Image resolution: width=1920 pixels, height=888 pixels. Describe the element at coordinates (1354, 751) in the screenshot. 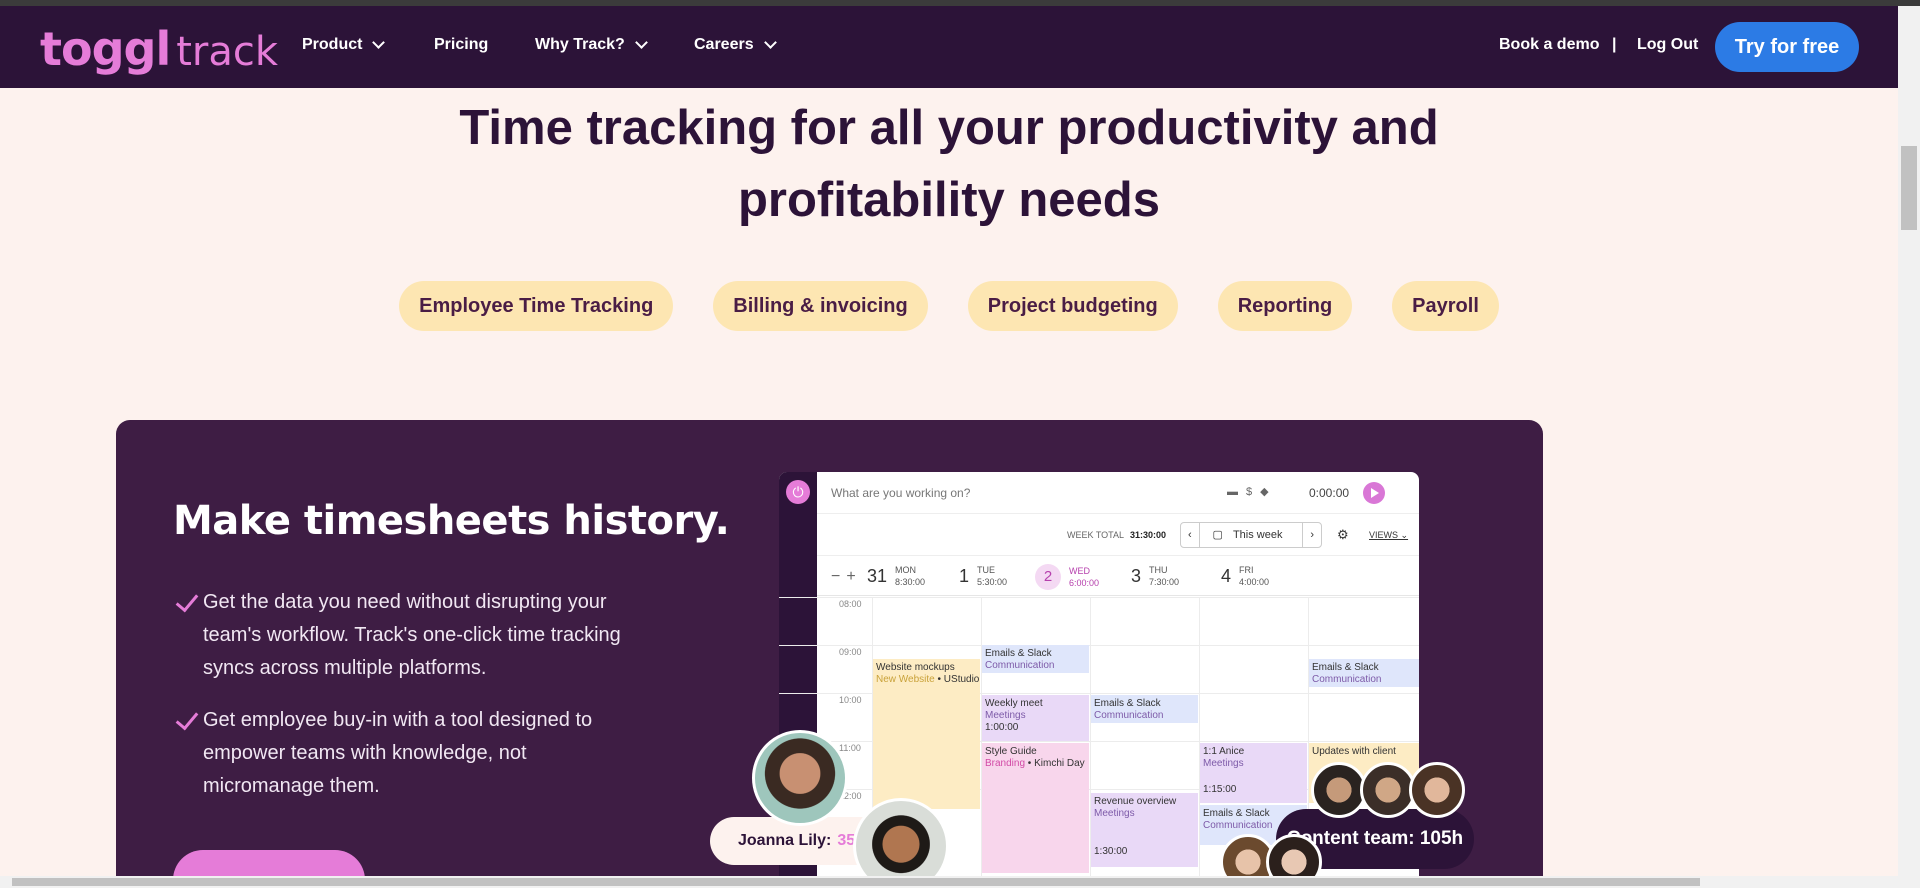

I see `entry-title: Updates with client` at that location.